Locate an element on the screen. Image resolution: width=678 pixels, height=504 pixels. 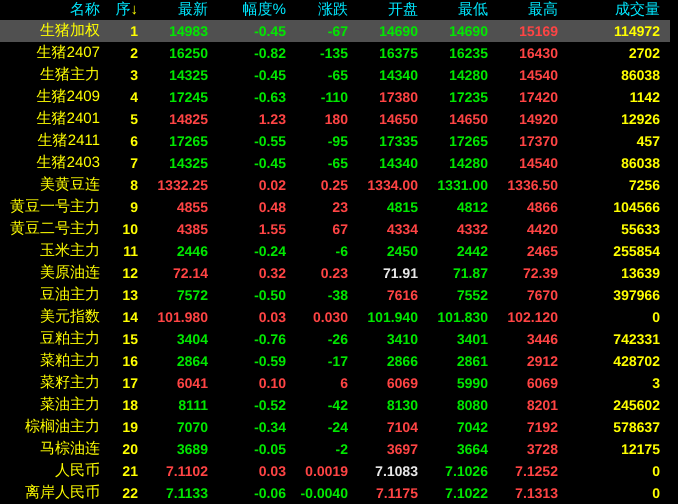
table-cell: -0.52 is located at coordinates (270, 404).